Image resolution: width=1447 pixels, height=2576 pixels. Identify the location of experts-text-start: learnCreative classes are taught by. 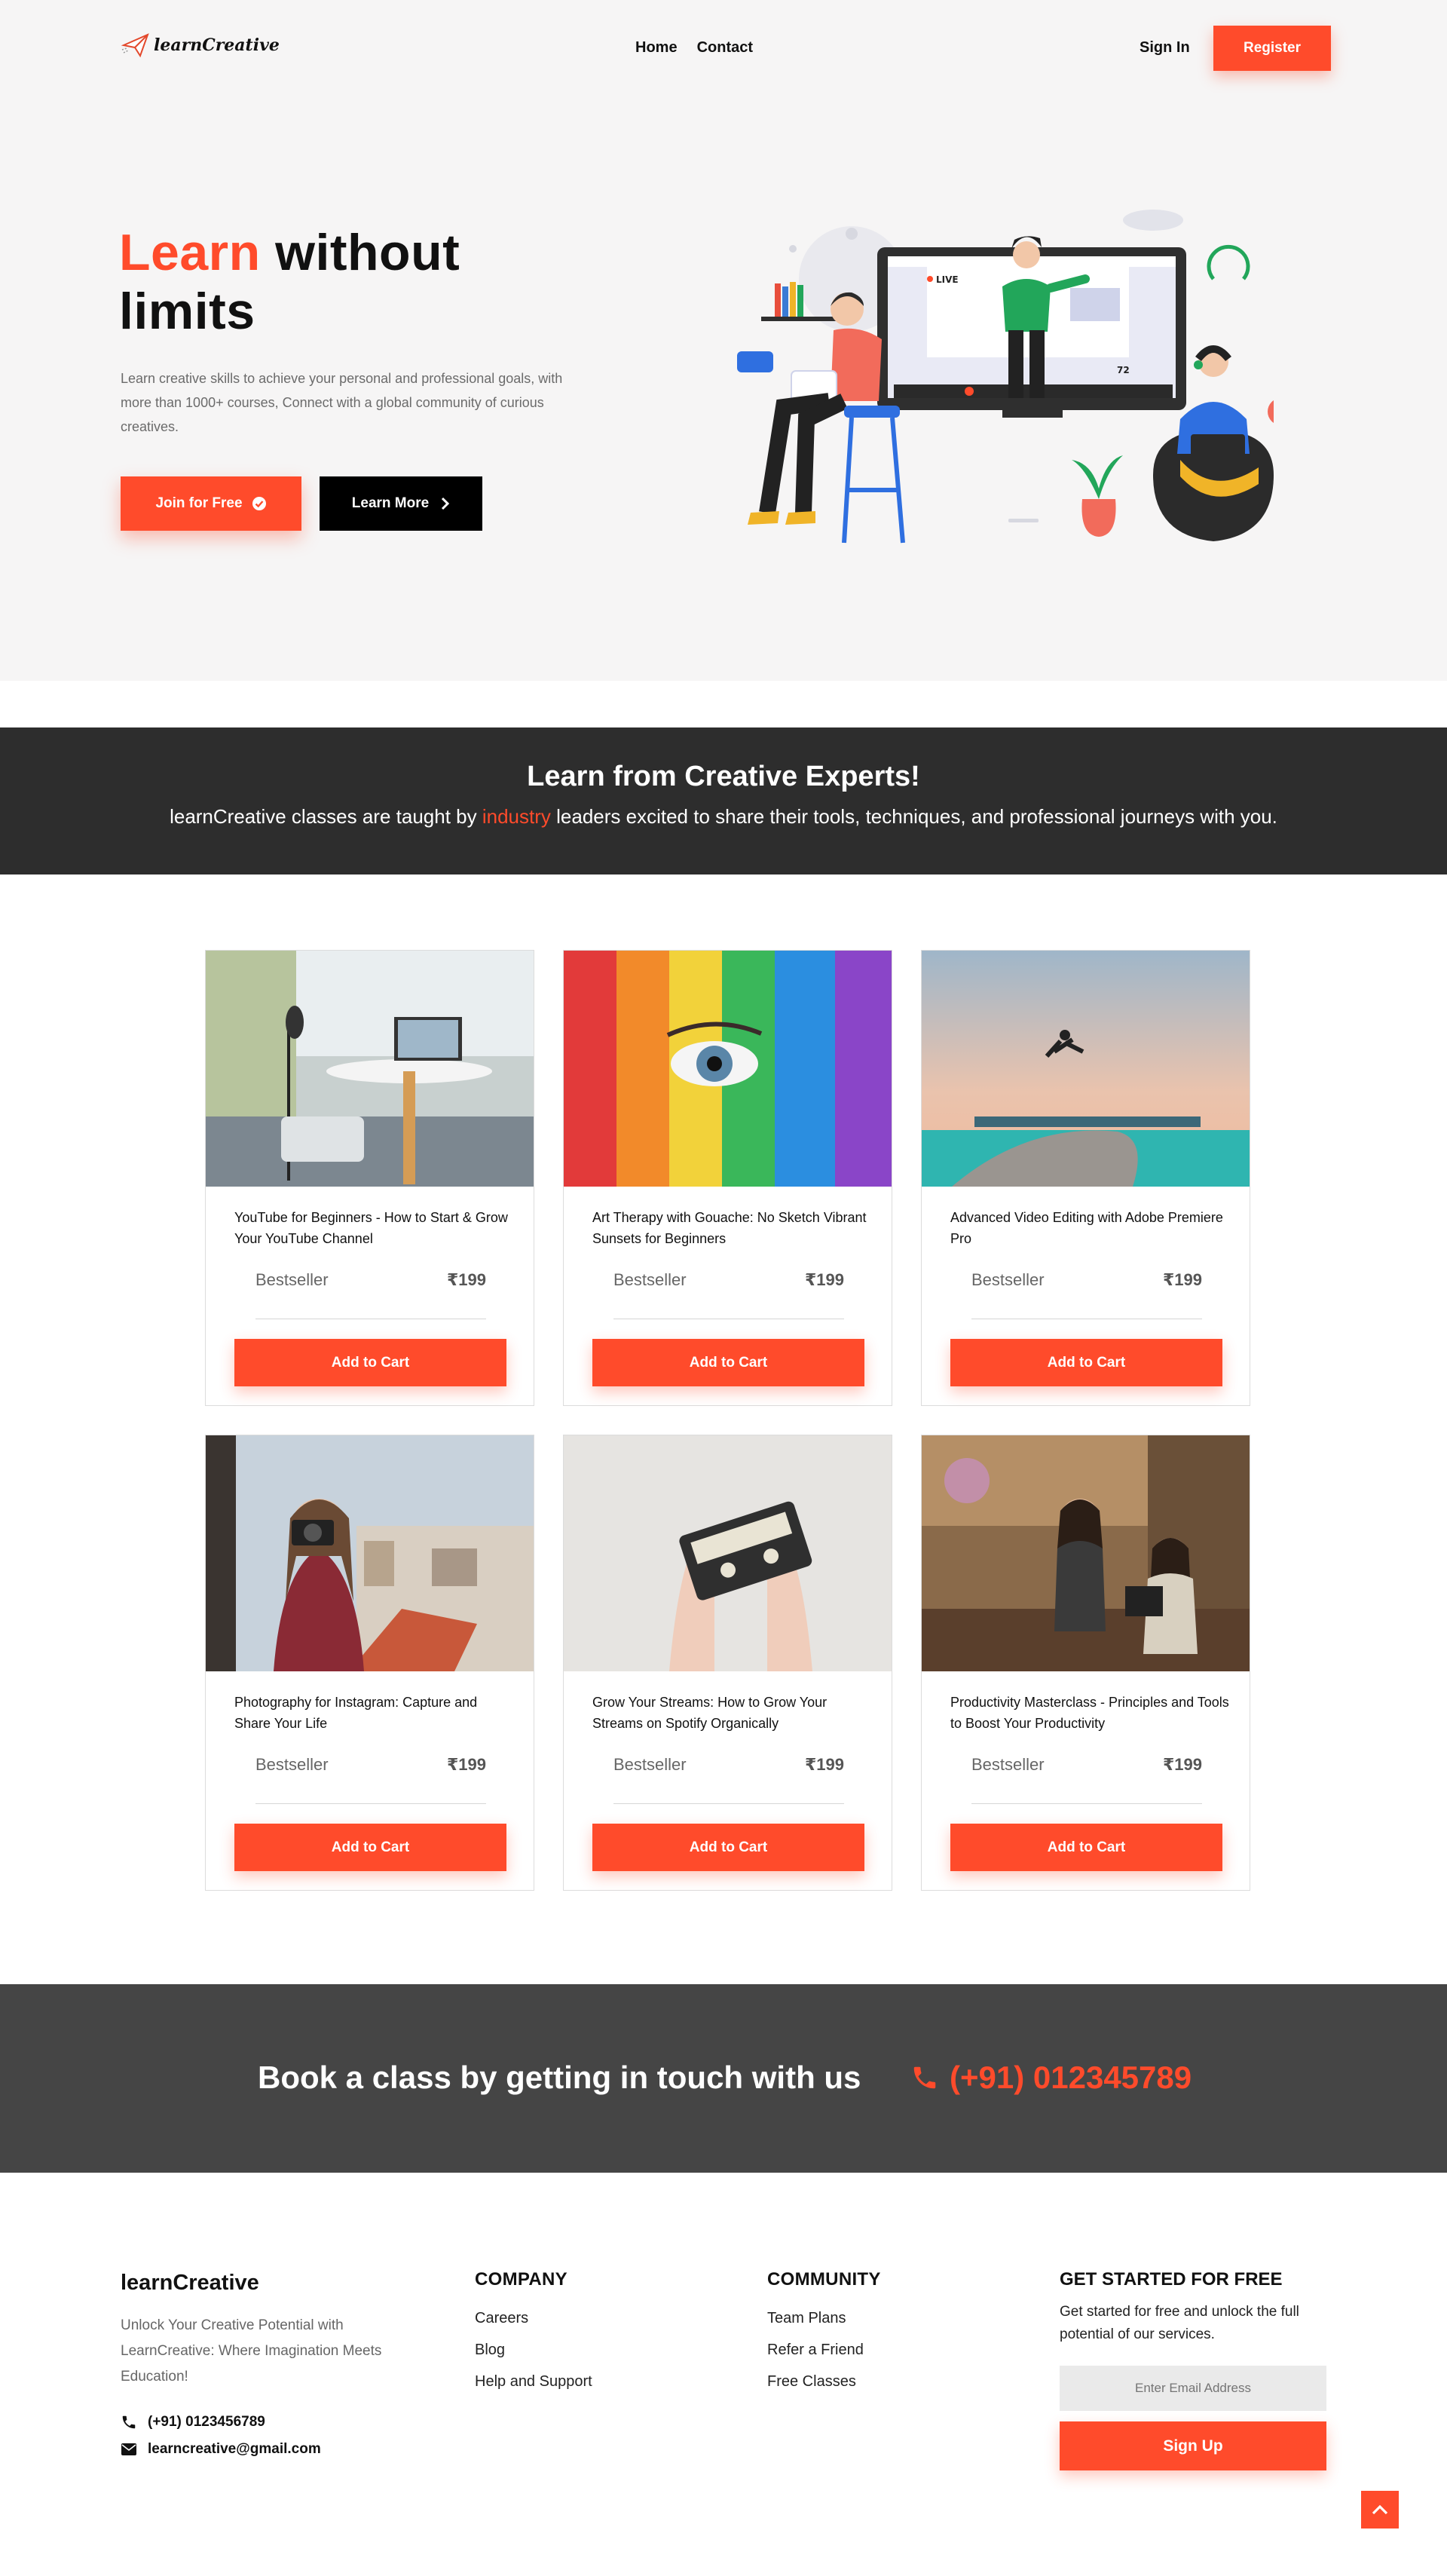
(326, 816).